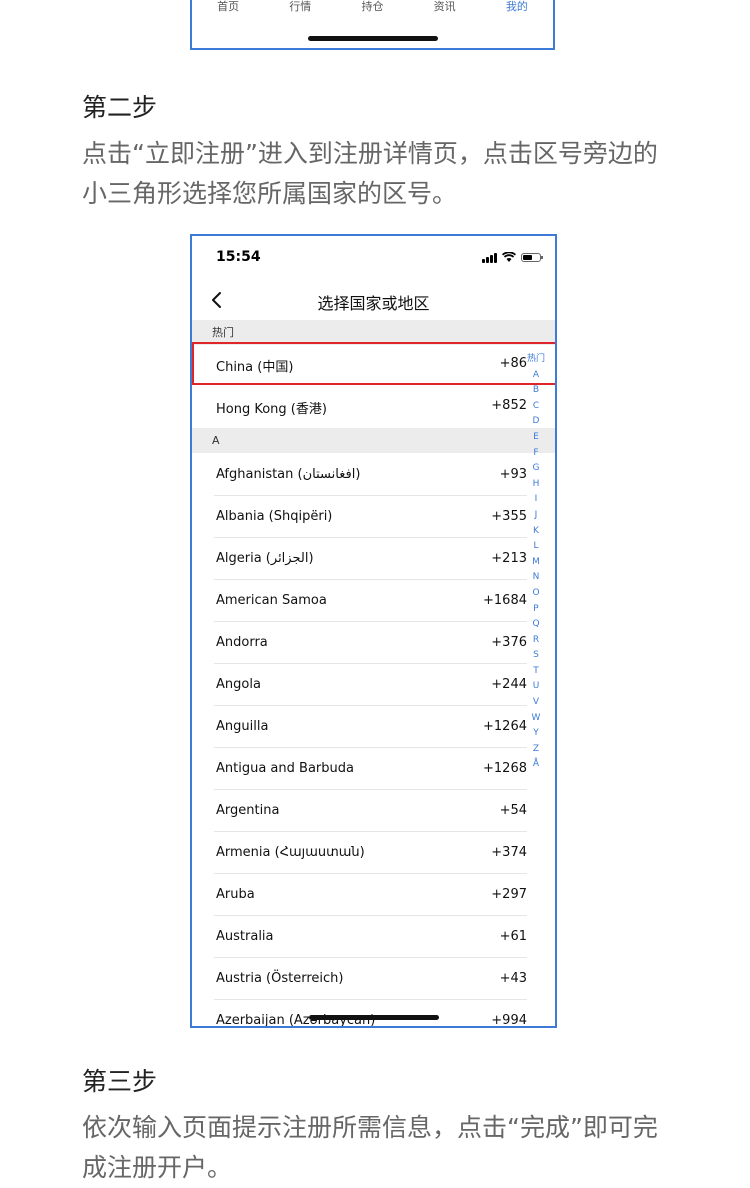 Image resolution: width=750 pixels, height=1188 pixels. Describe the element at coordinates (288, 474) in the screenshot. I see `country-name: Afghanistan (افغانستان)` at that location.